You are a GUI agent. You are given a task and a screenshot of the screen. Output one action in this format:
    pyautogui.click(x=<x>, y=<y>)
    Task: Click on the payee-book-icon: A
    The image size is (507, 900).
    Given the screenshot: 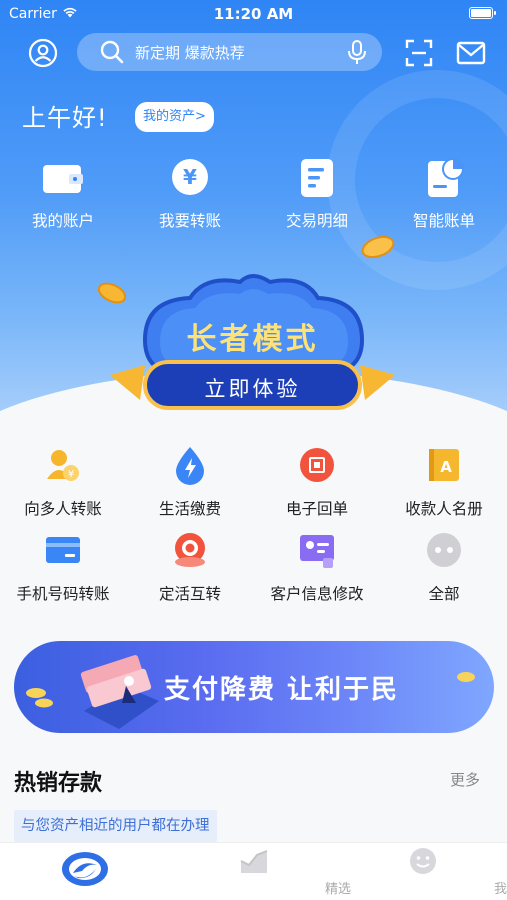 What is the action you would take?
    pyautogui.click(x=444, y=465)
    